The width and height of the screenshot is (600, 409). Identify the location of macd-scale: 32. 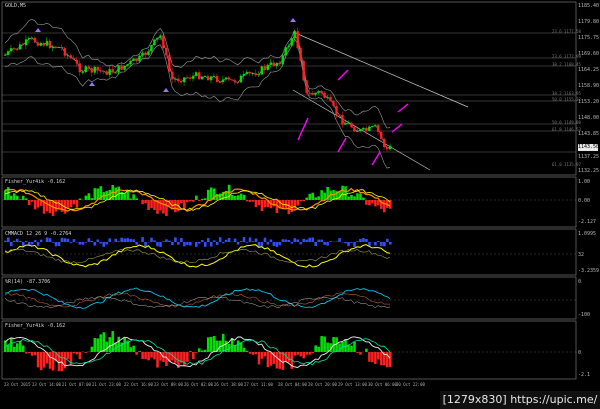
(581, 255).